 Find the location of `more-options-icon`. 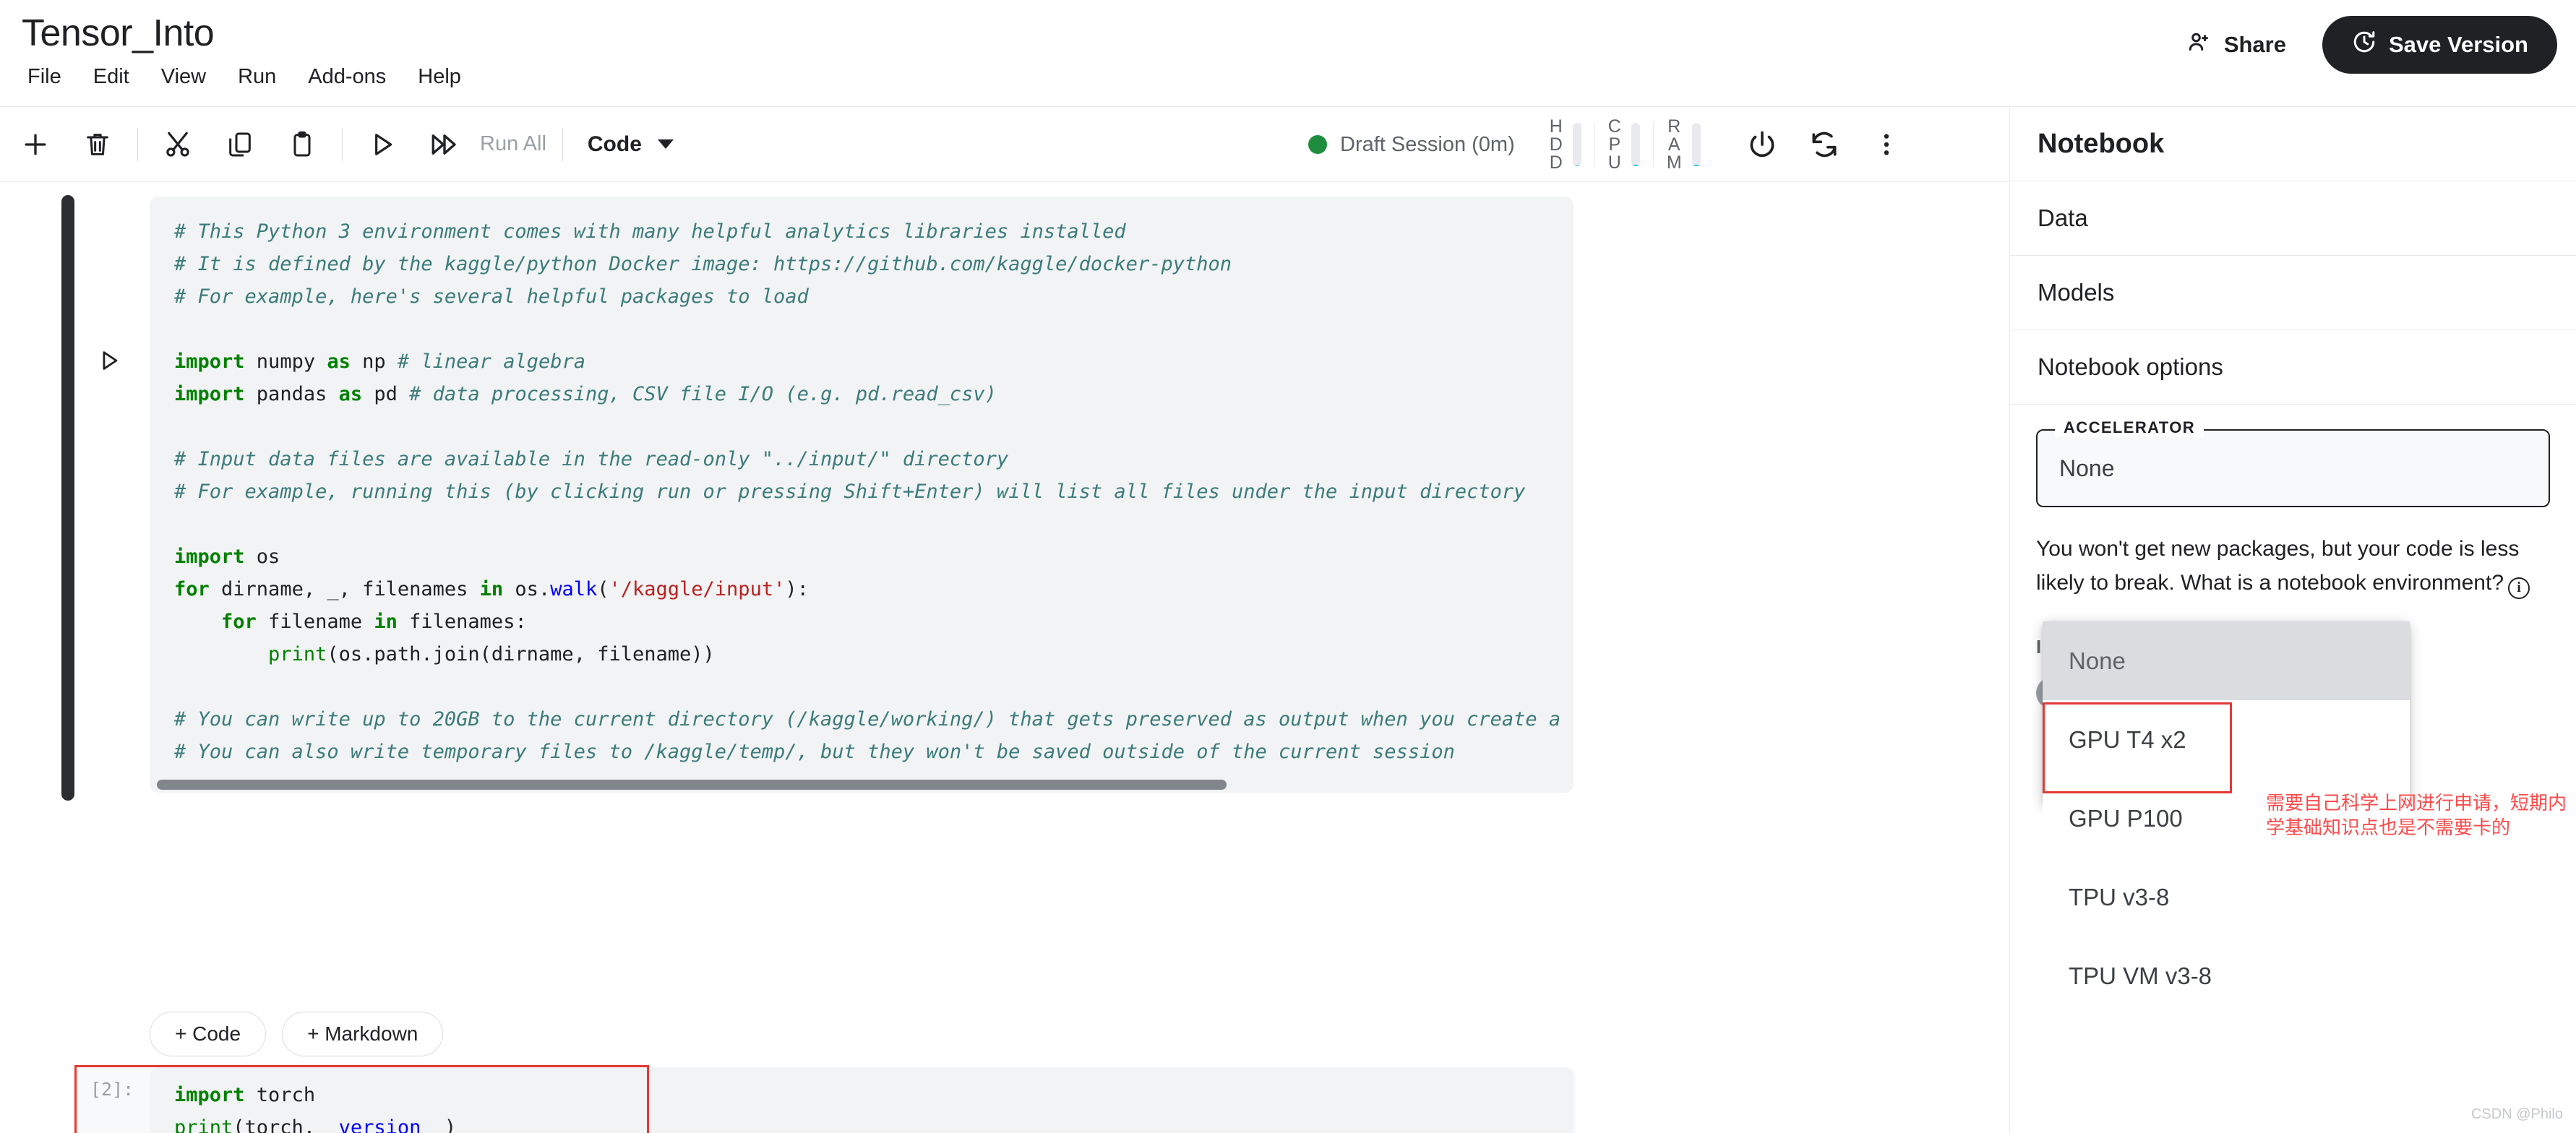

more-options-icon is located at coordinates (1887, 144).